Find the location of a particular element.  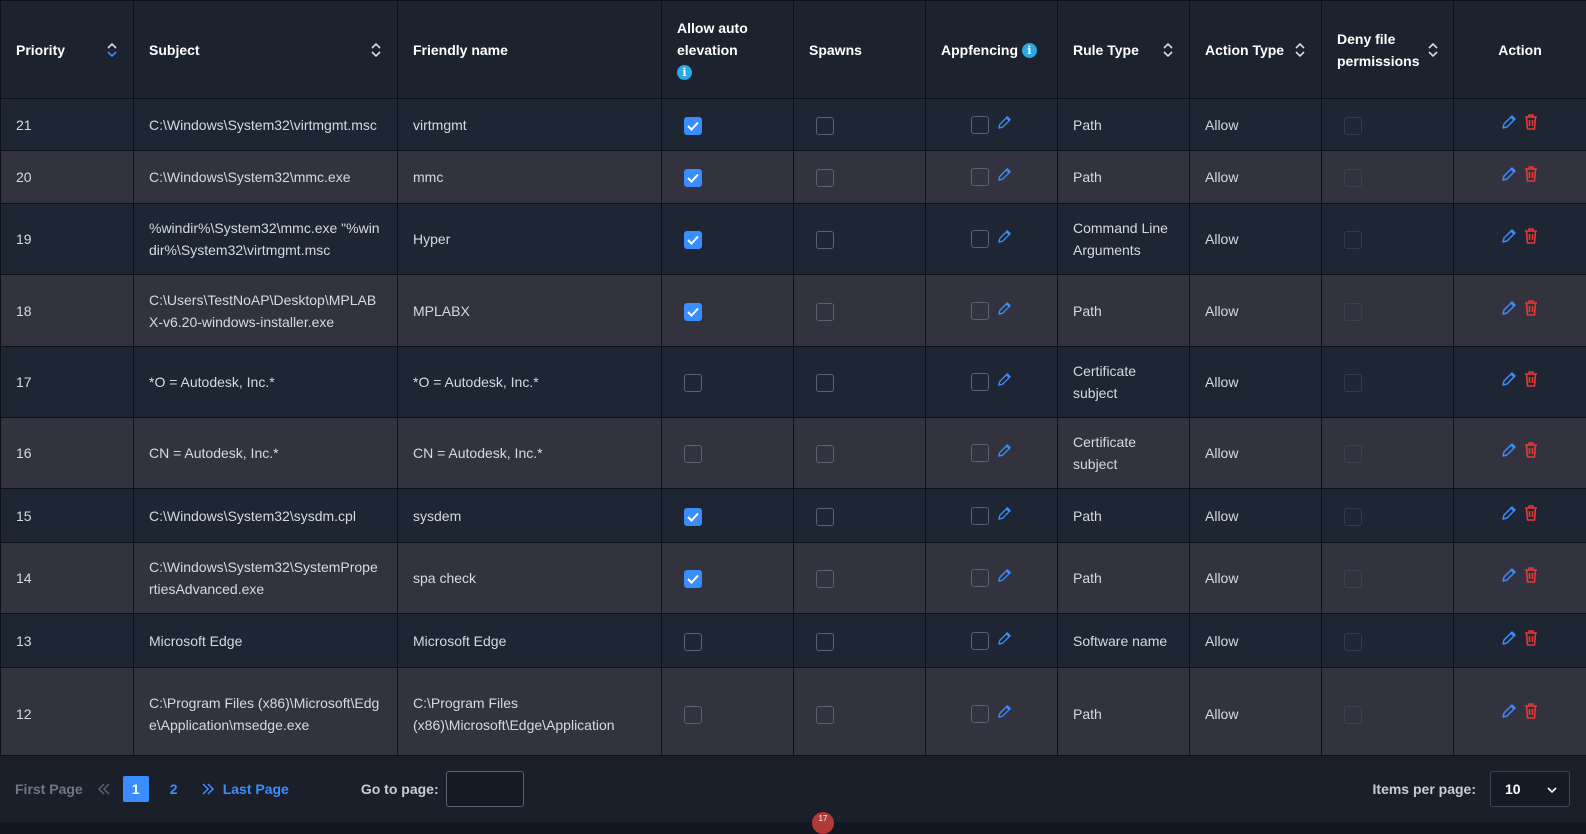

column-header-subject: Subject is located at coordinates (266, 50).